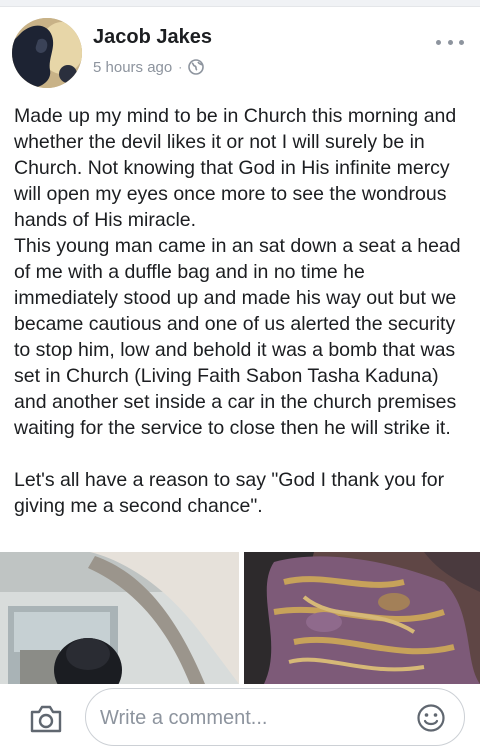  Describe the element at coordinates (196, 67) in the screenshot. I see `globe-icon` at that location.